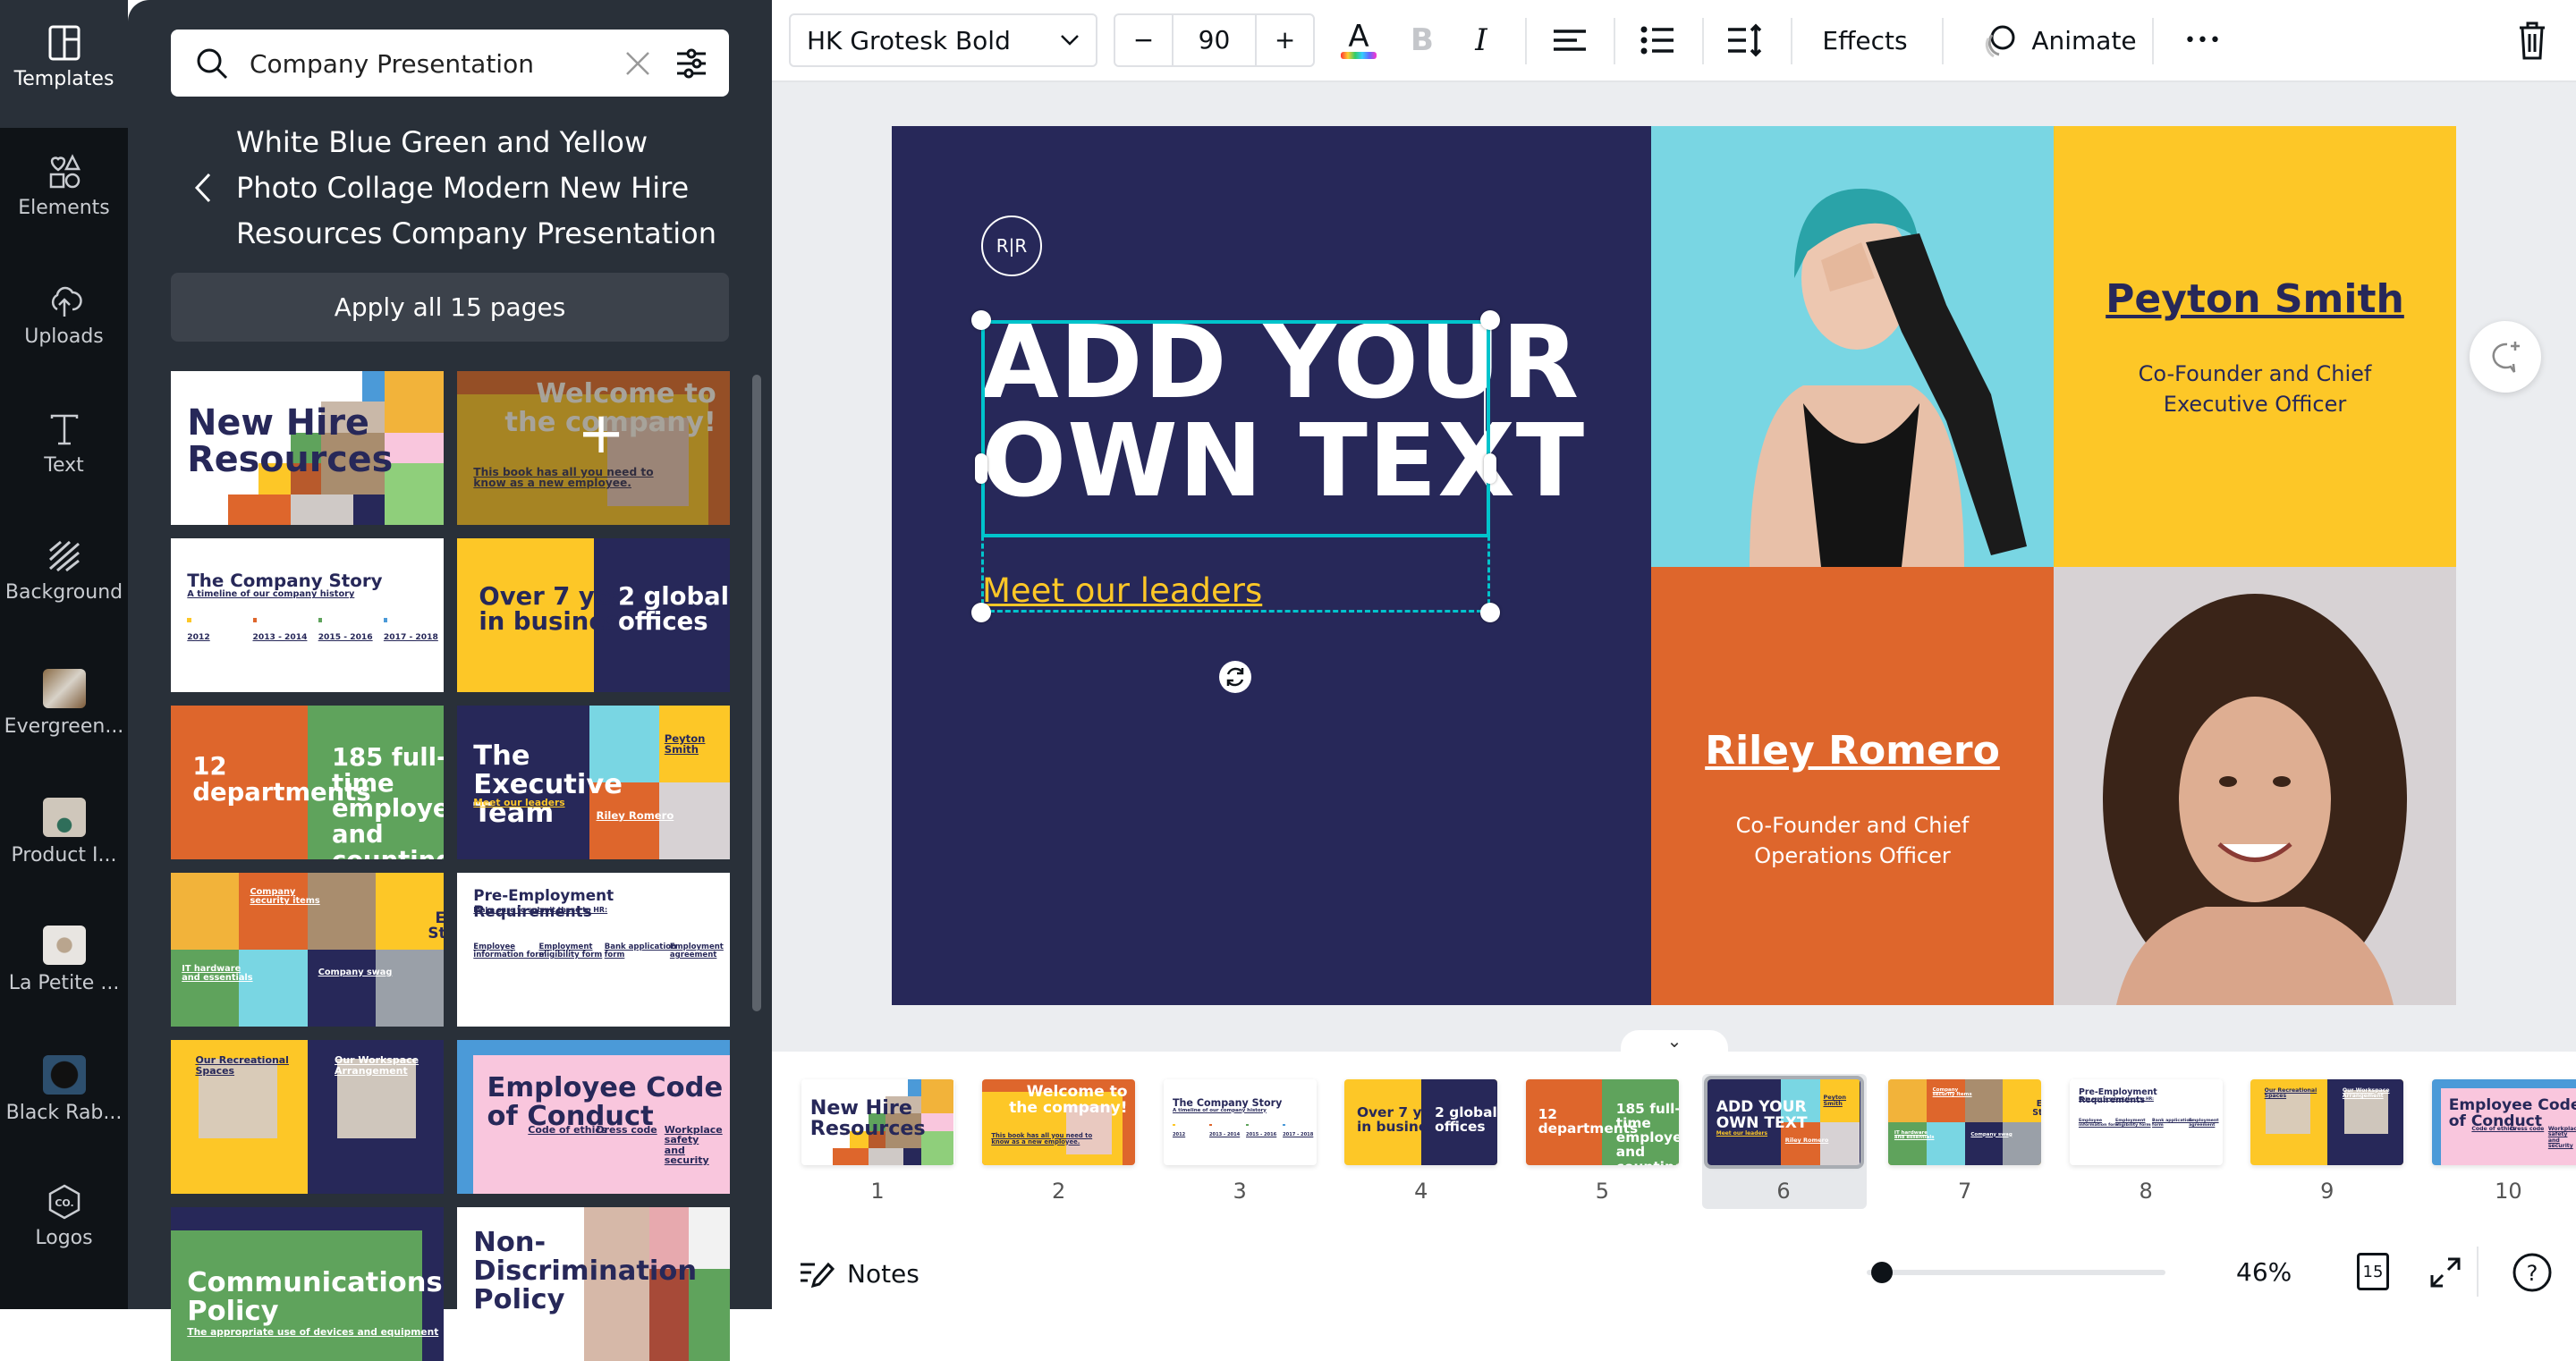 Image resolution: width=2576 pixels, height=1361 pixels. I want to click on font-size-input: 90, so click(1214, 40).